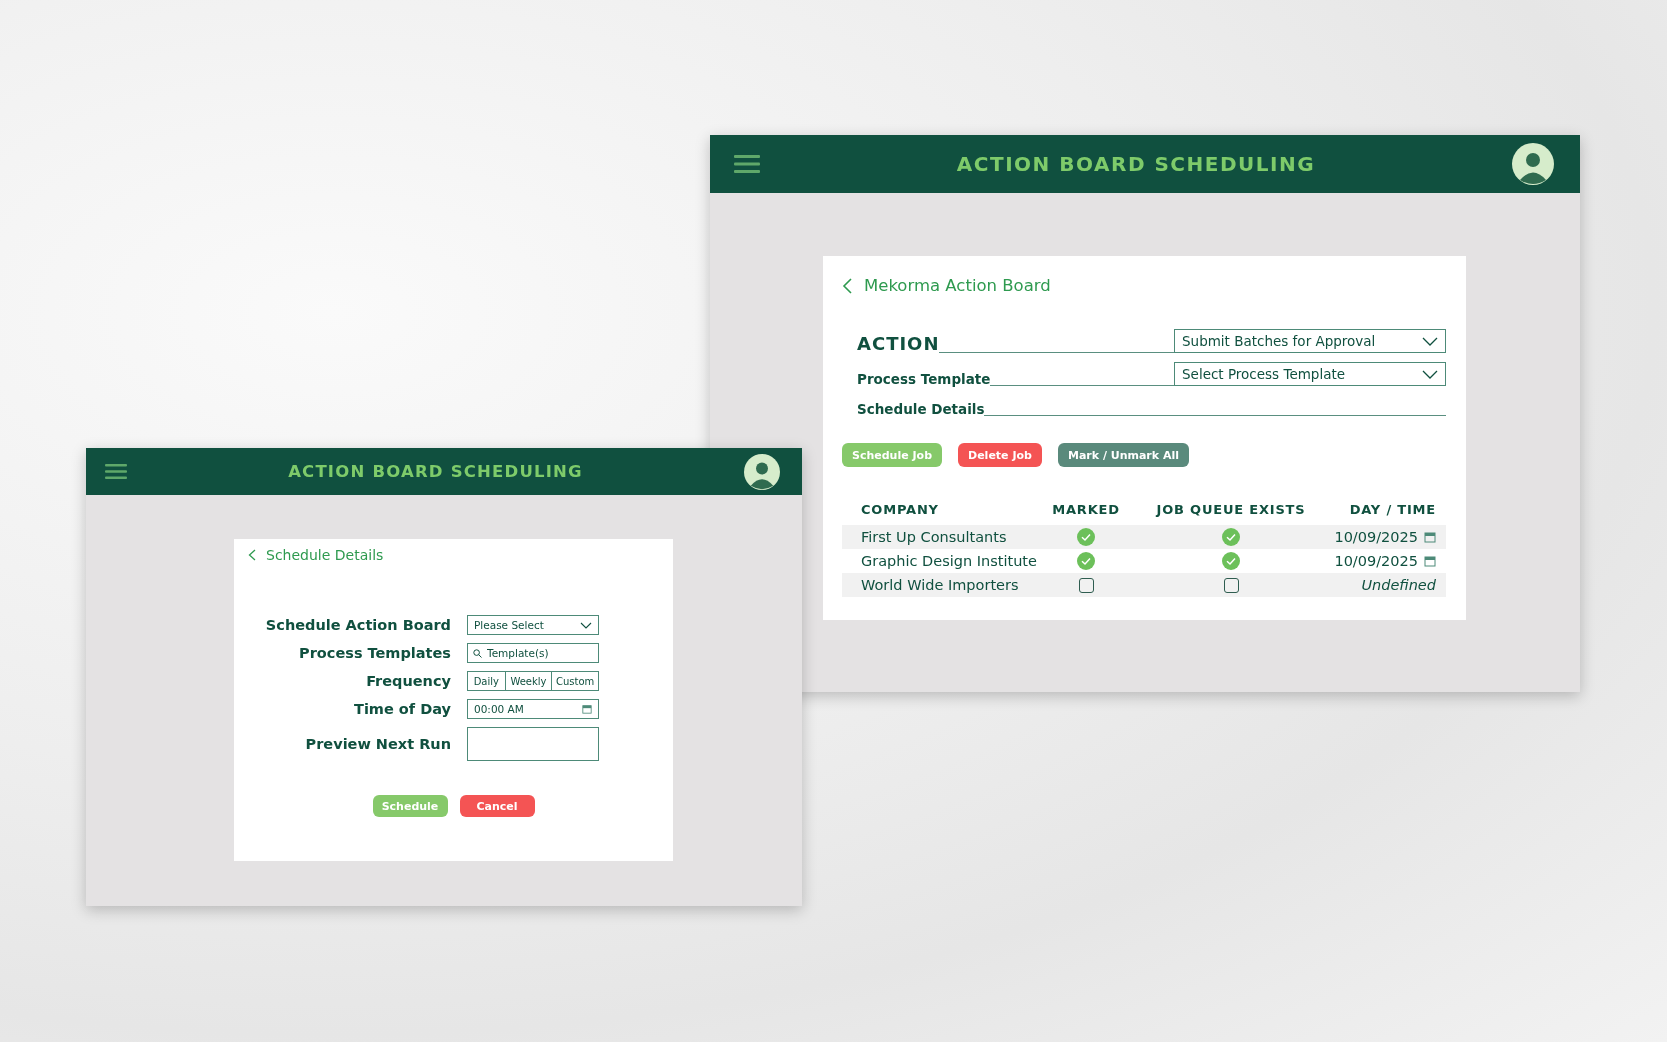  What do you see at coordinates (924, 379) in the screenshot?
I see `process-template-label: Process Template` at bounding box center [924, 379].